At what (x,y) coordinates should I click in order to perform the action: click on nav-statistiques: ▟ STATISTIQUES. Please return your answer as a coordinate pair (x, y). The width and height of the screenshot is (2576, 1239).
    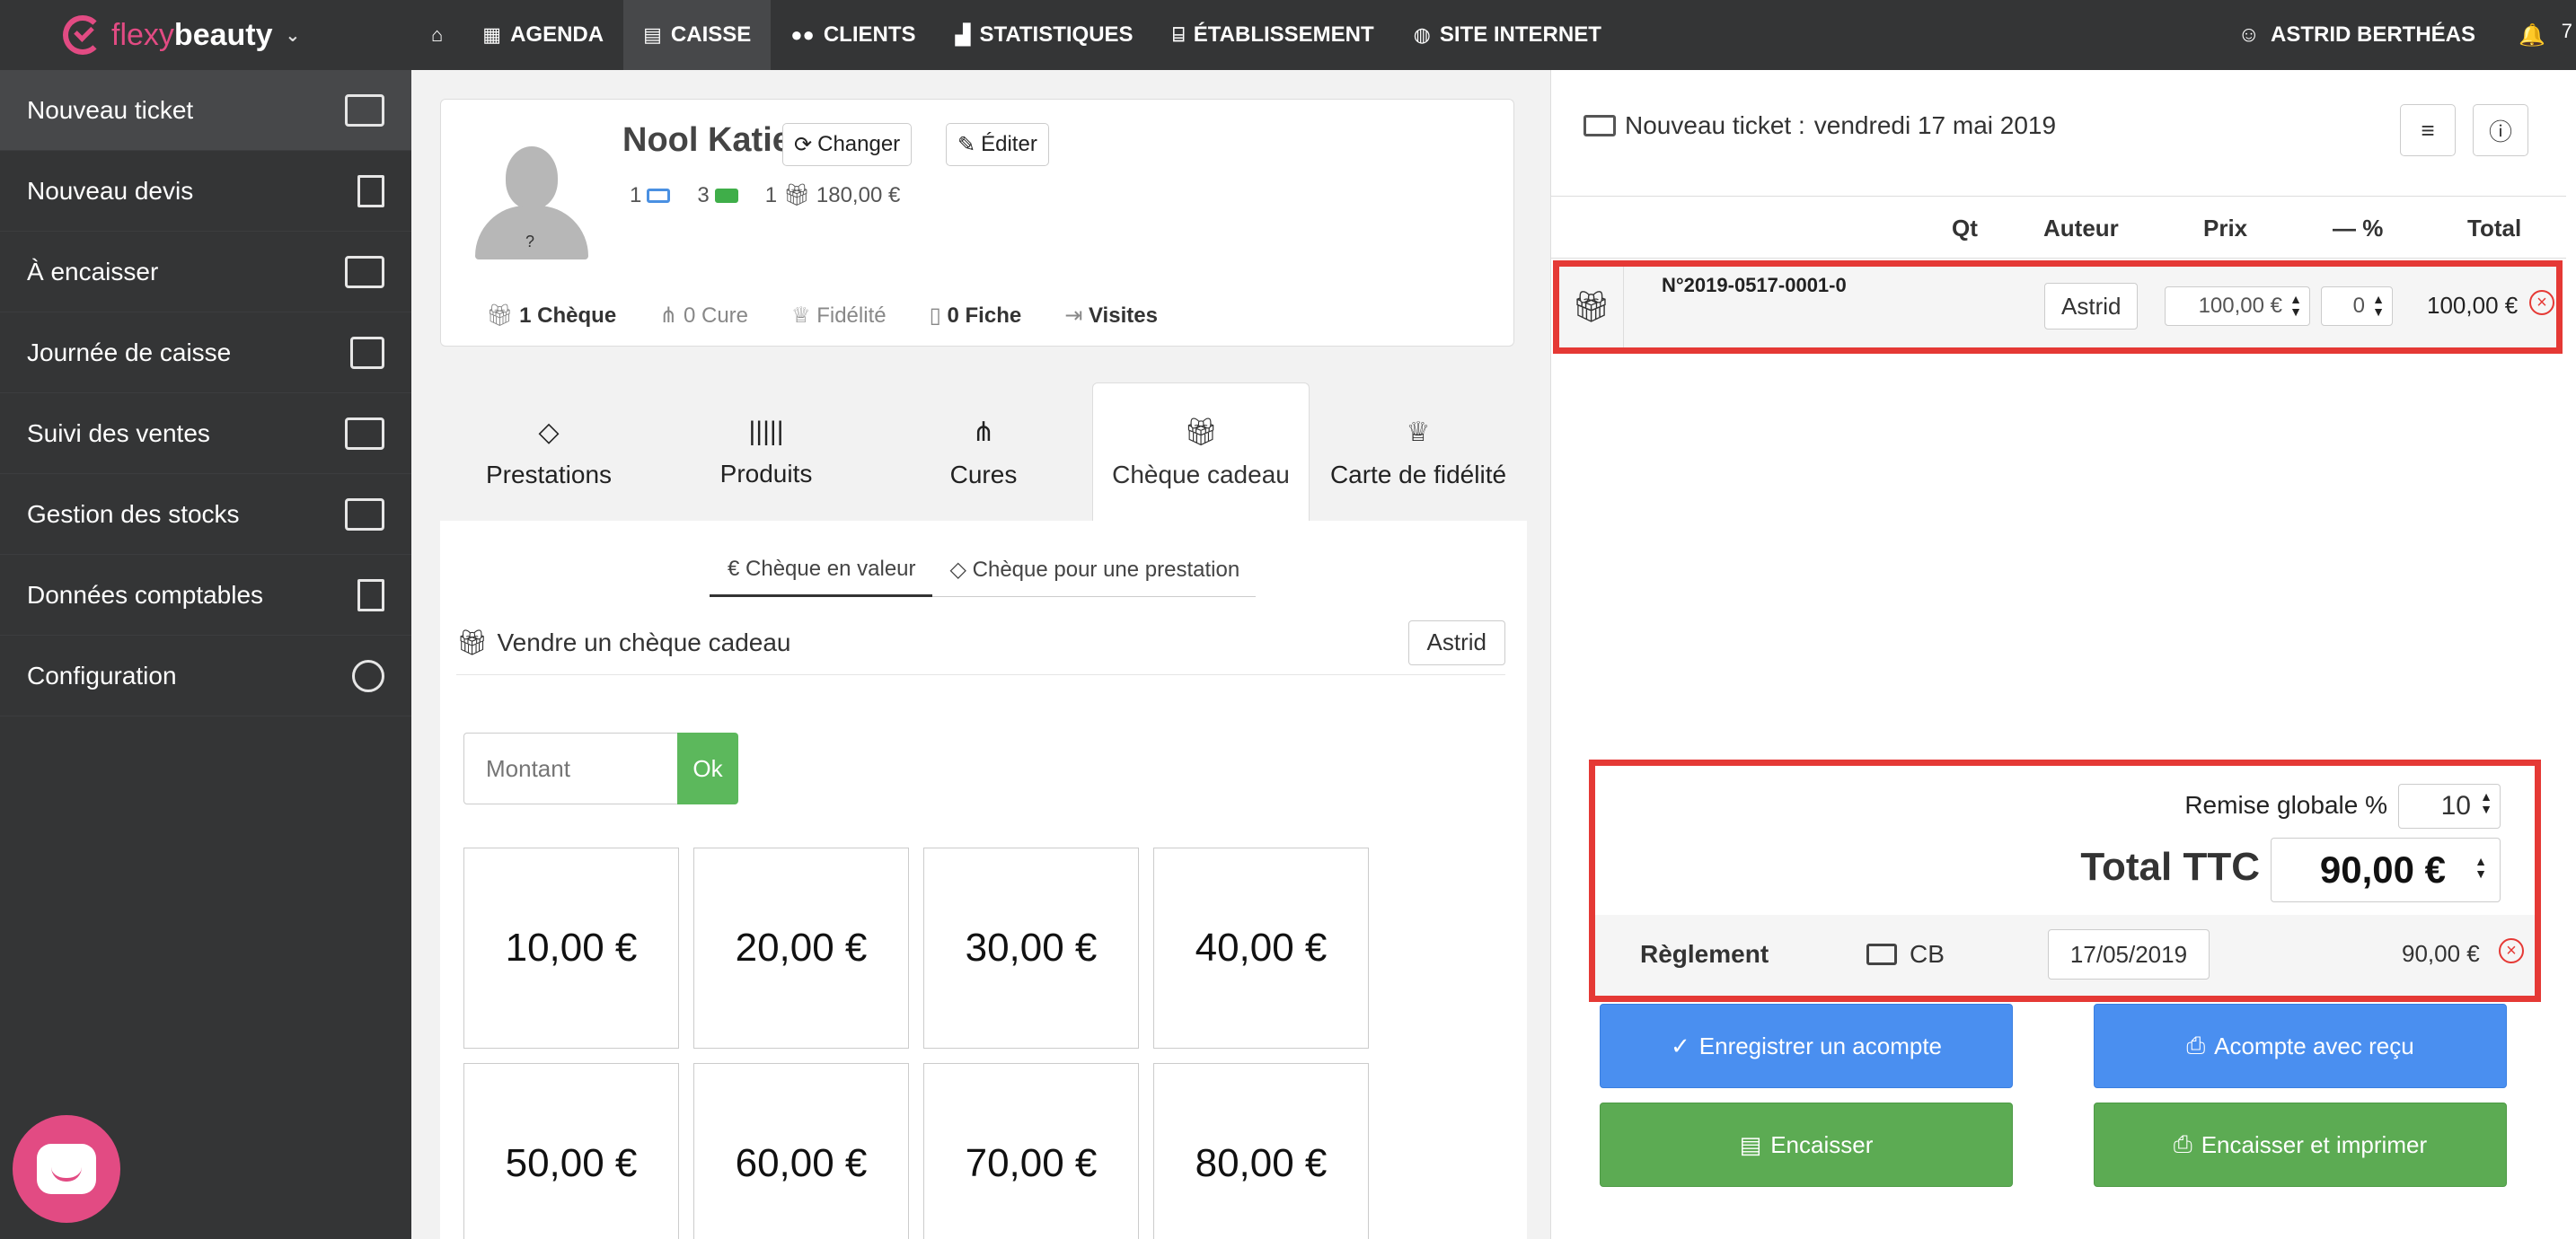
    Looking at the image, I should click on (1044, 35).